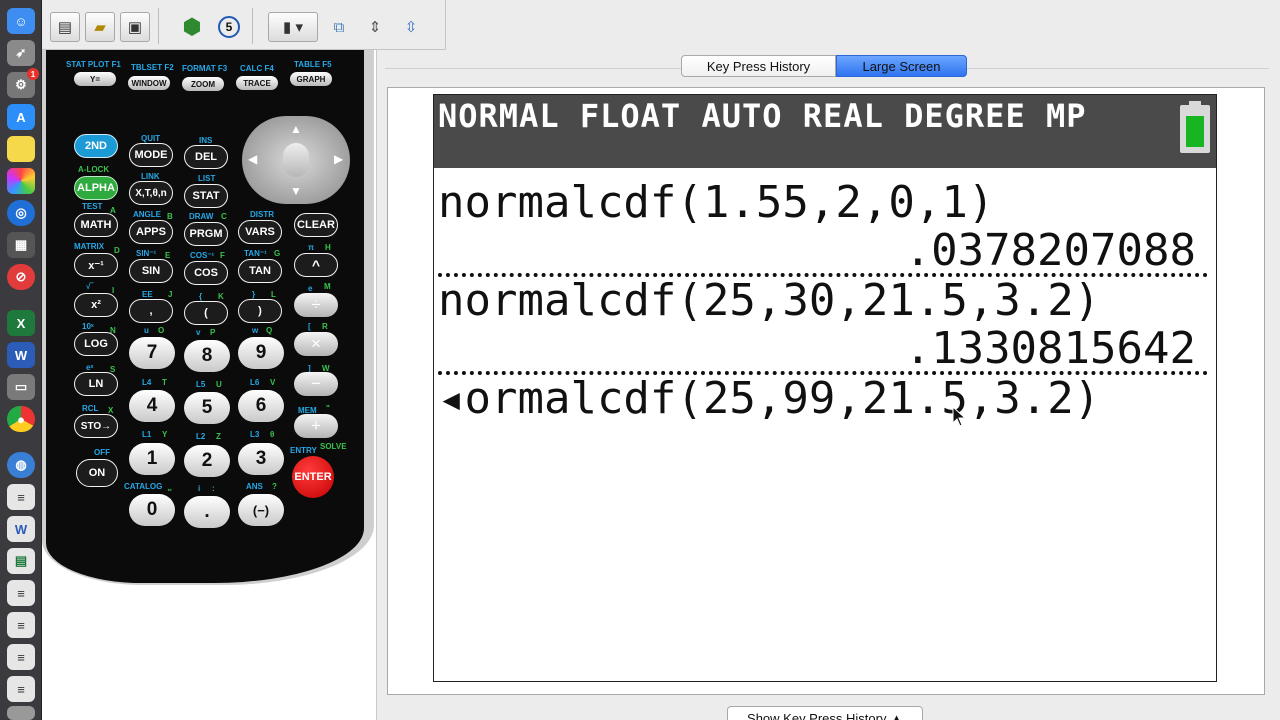  I want to click on chrome-icon: ●, so click(21, 419).